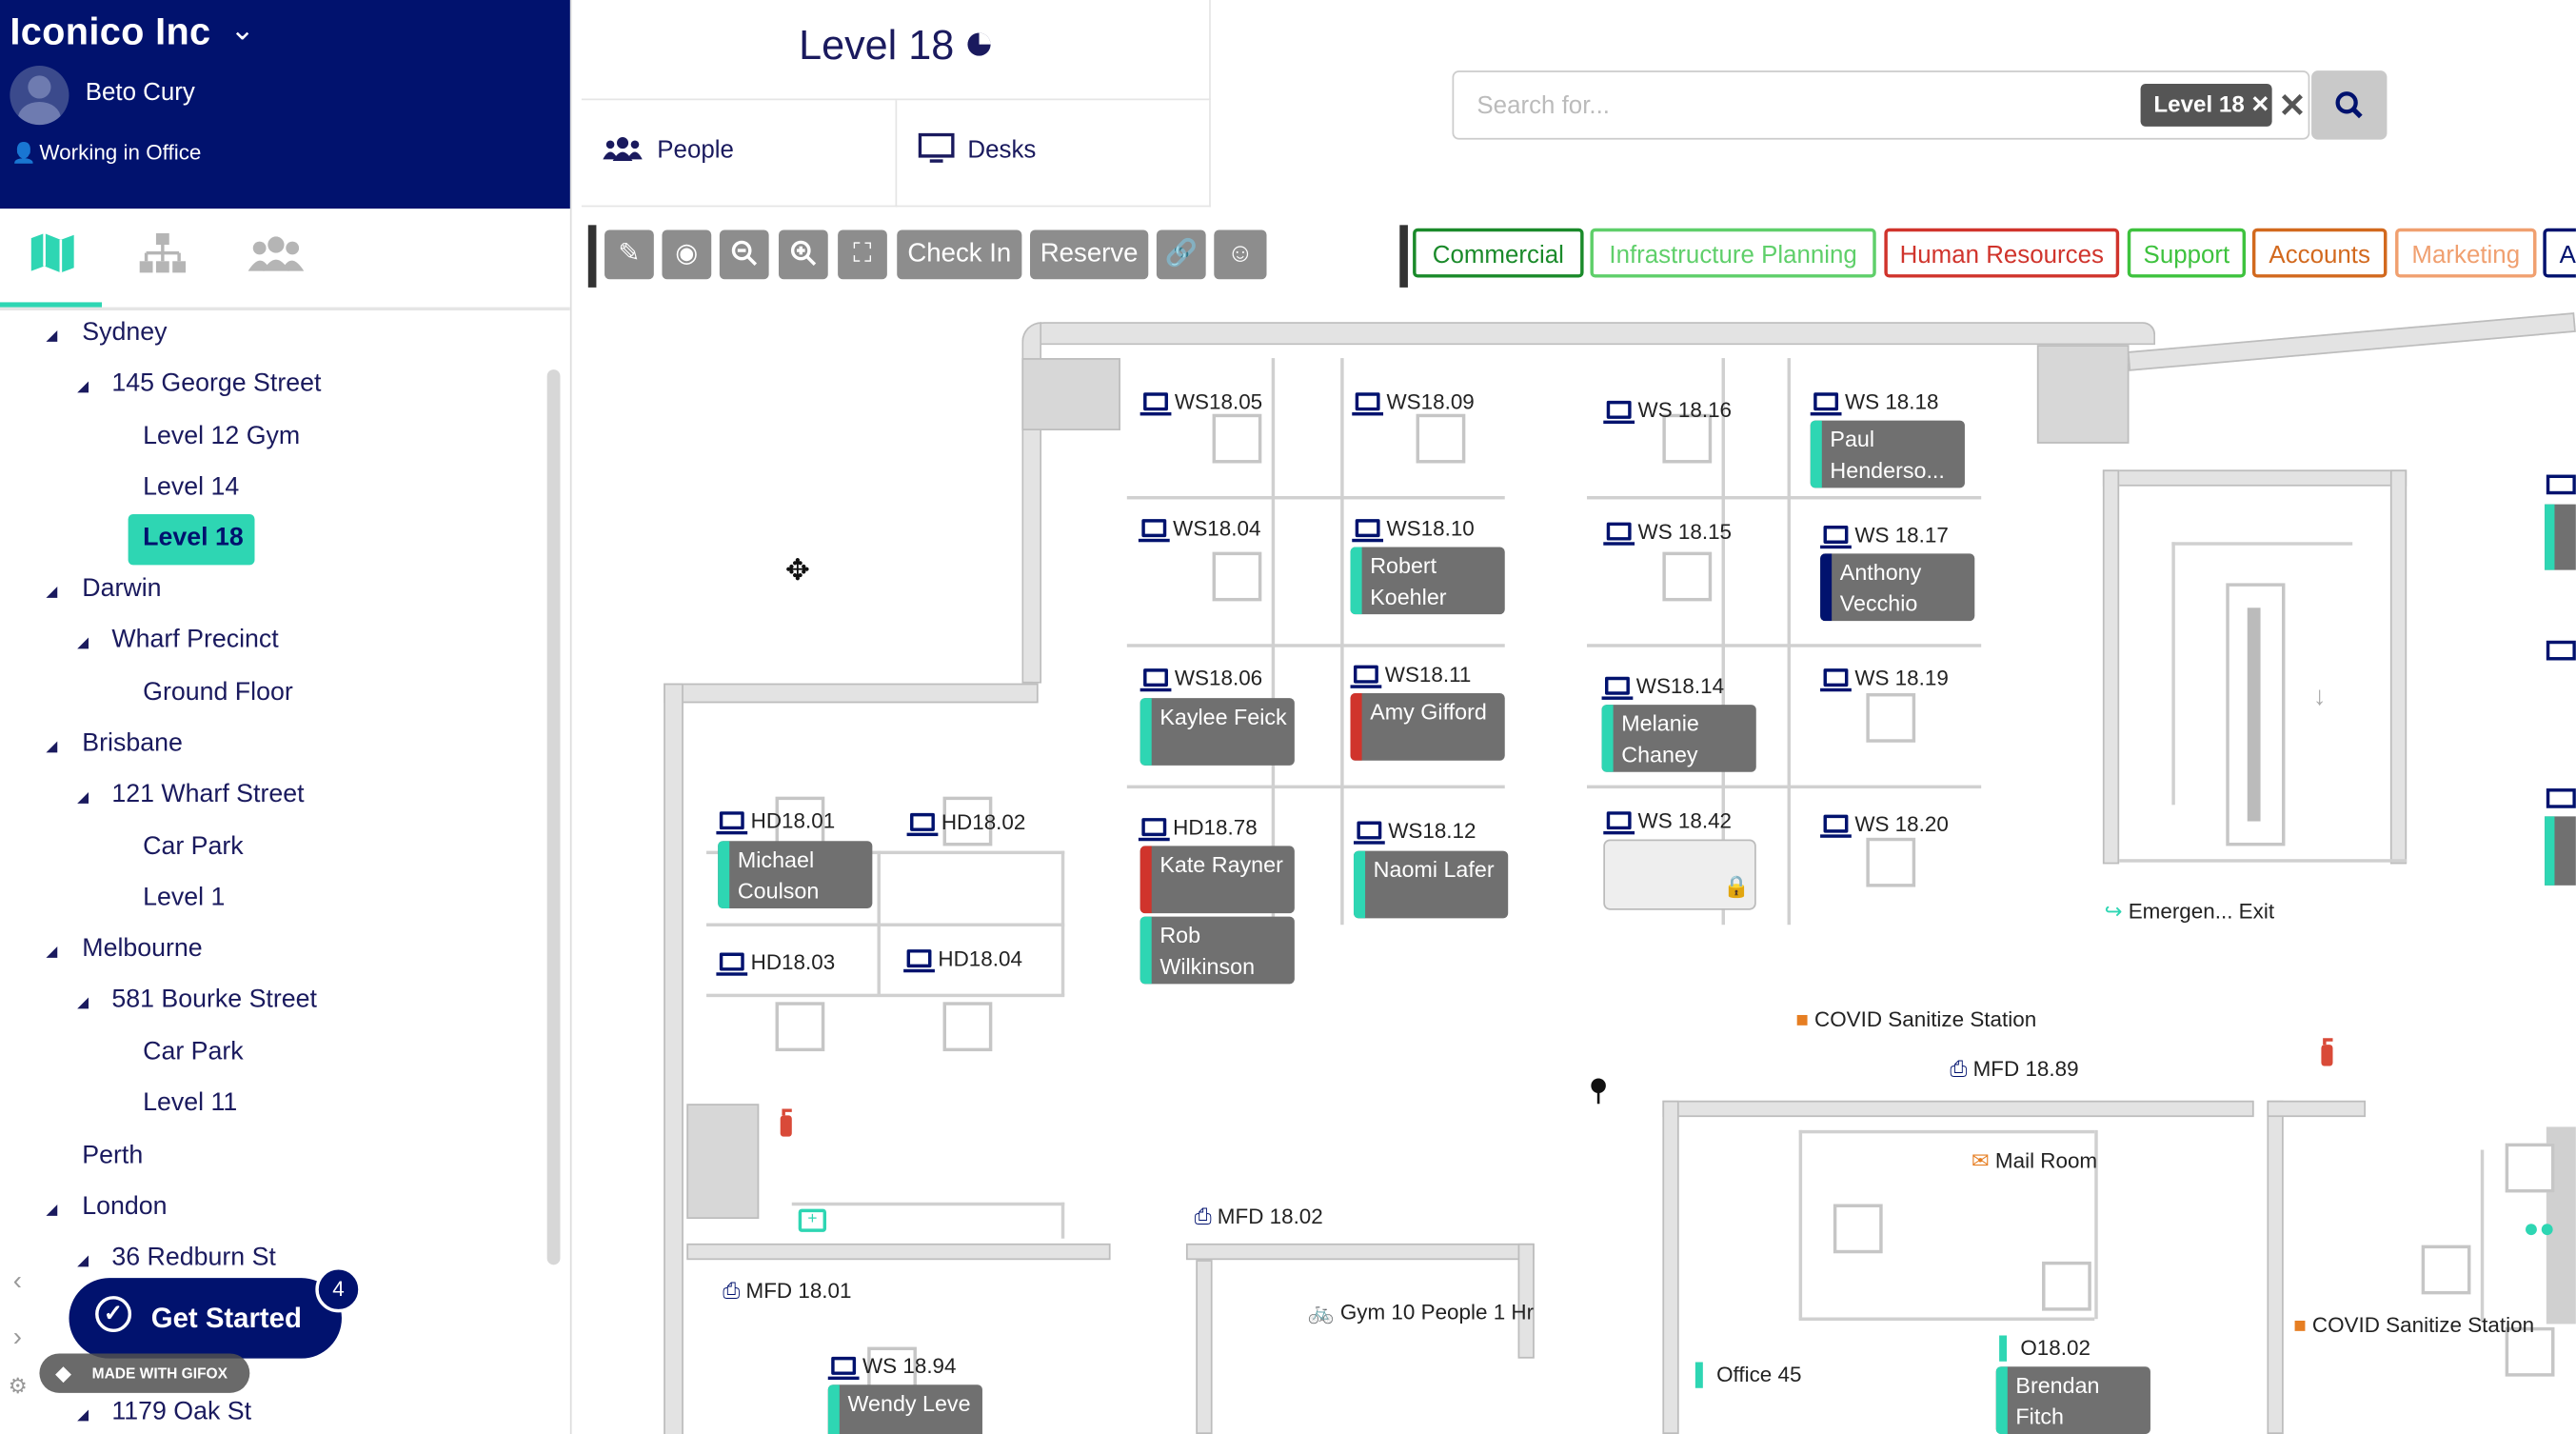 This screenshot has height=1434, width=2576. What do you see at coordinates (275, 257) in the screenshot?
I see `team-icon` at bounding box center [275, 257].